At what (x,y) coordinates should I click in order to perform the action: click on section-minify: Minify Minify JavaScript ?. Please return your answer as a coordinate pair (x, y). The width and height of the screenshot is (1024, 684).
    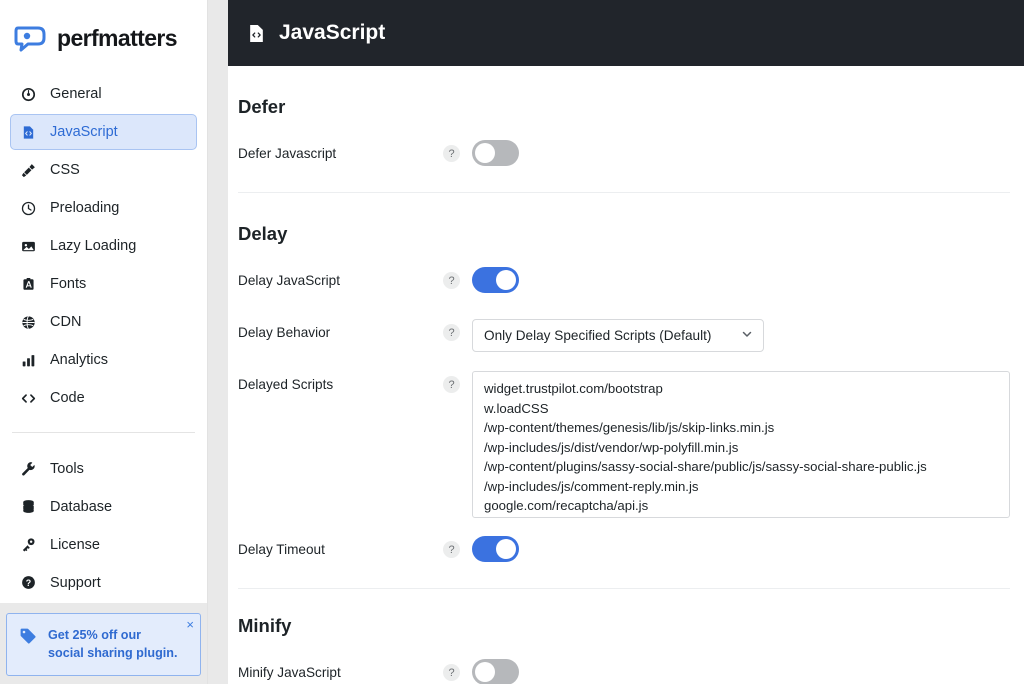
    Looking at the image, I should click on (626, 636).